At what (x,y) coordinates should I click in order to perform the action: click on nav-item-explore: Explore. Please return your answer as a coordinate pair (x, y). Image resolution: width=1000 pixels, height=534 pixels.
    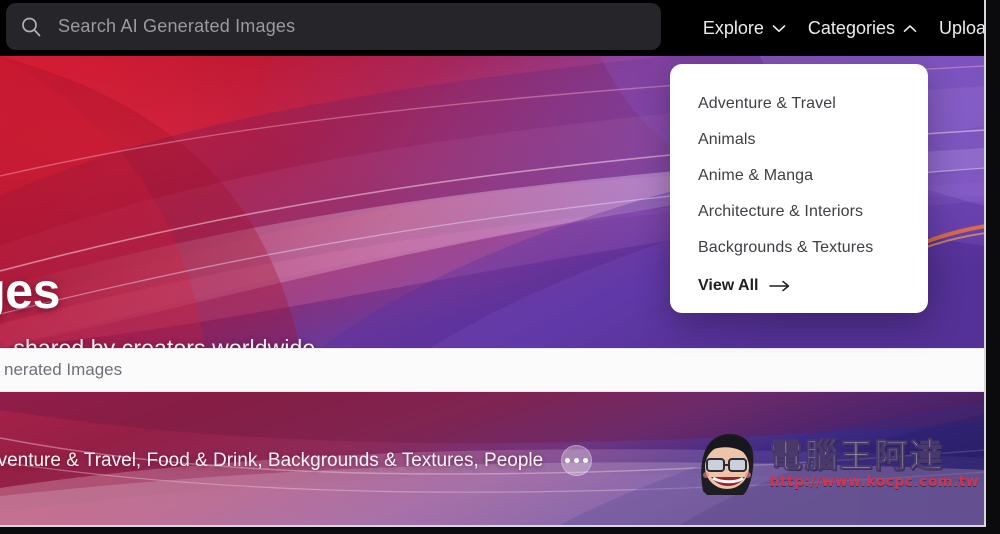
    Looking at the image, I should click on (744, 28).